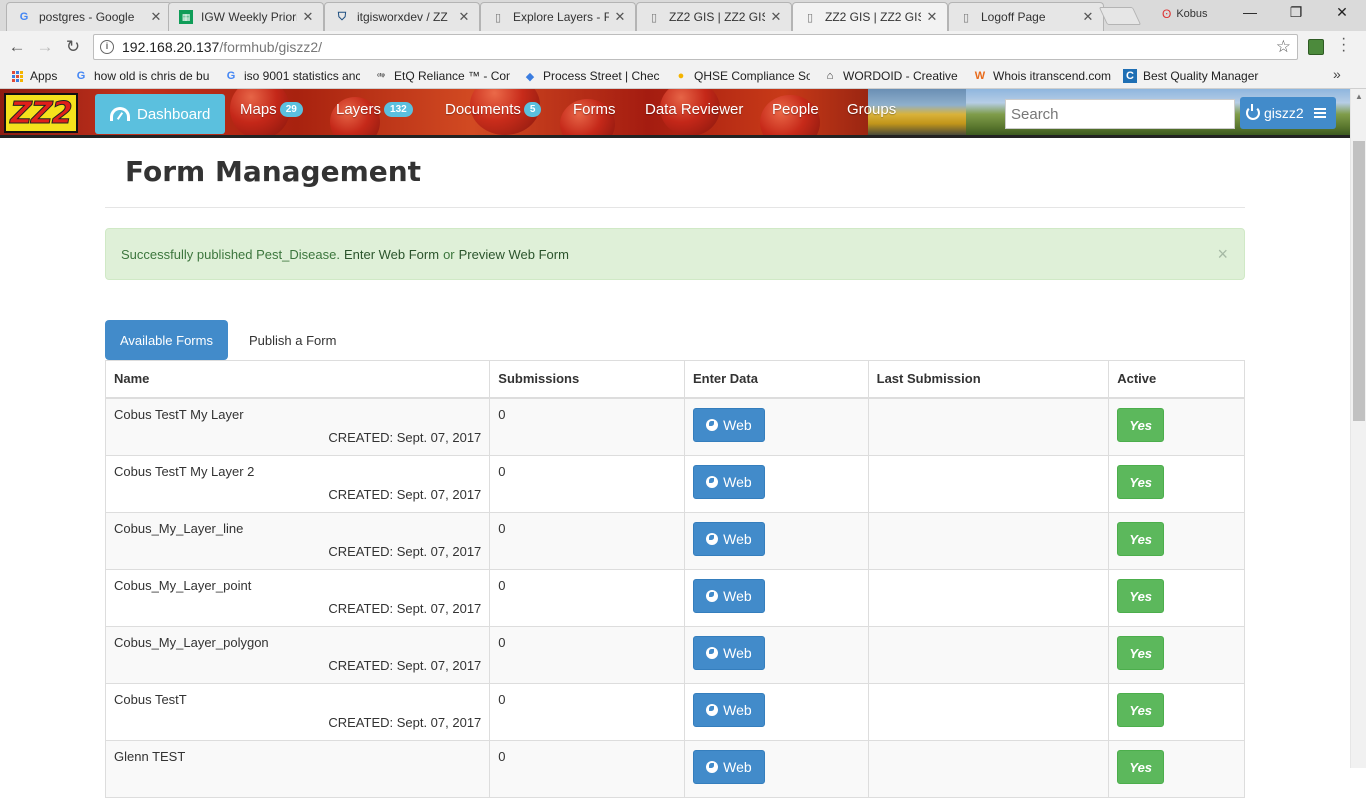  What do you see at coordinates (246, 16) in the screenshot?
I see `browser-tab: ▦ IGW Weekly Priori ✕` at bounding box center [246, 16].